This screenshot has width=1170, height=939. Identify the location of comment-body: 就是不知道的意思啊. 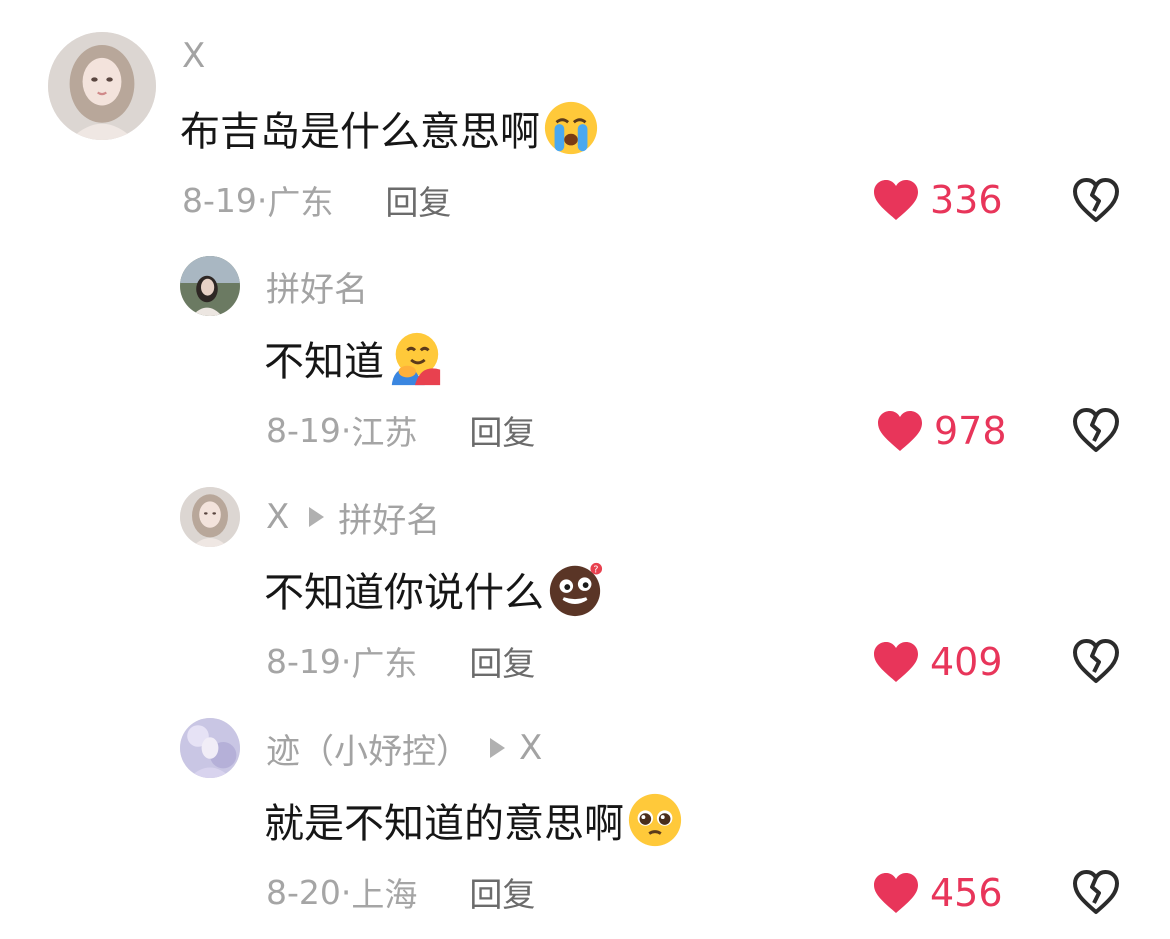
(474, 820).